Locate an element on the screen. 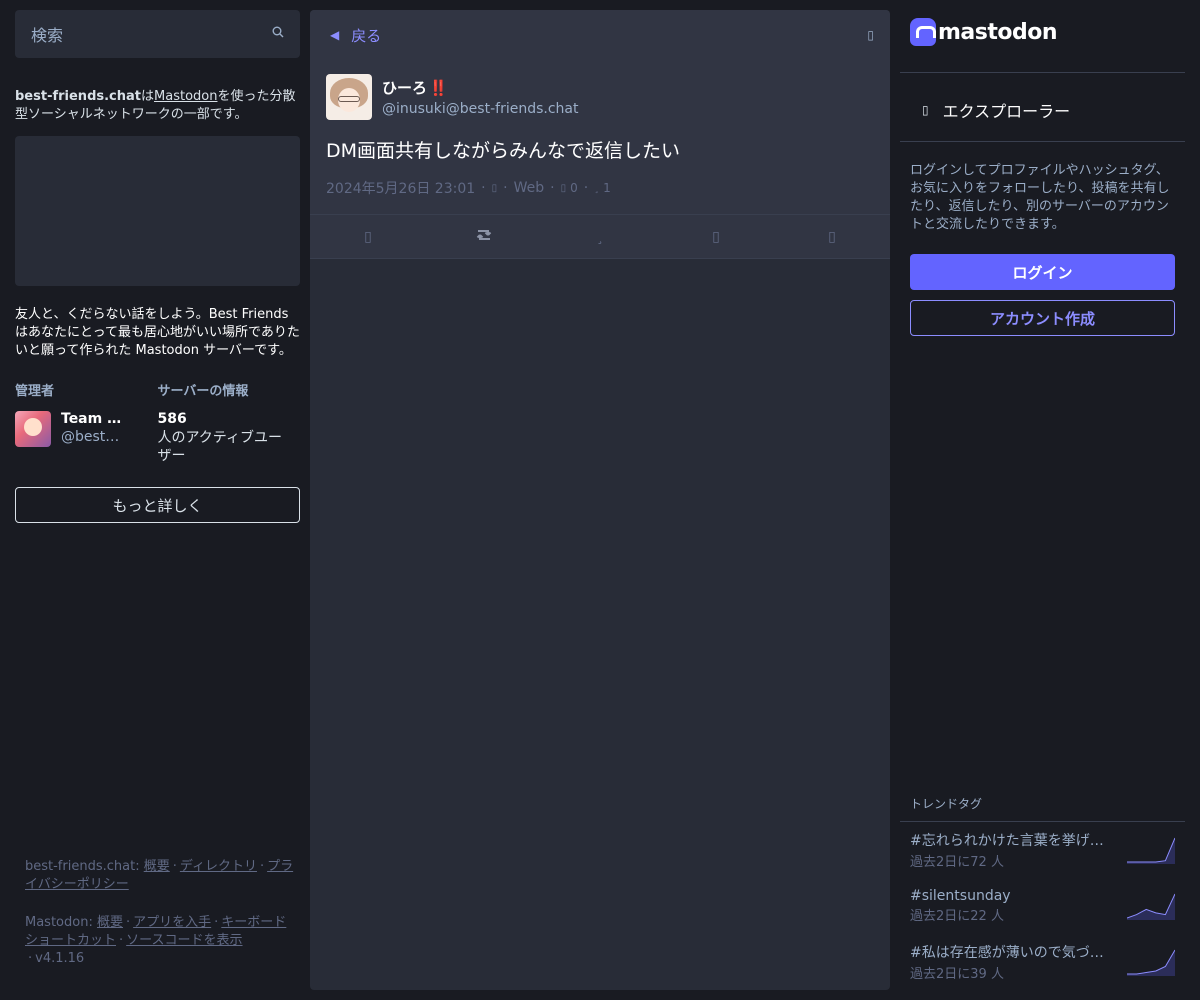 The width and height of the screenshot is (1200, 1000). double-exclamation-emoji: ‼️ is located at coordinates (438, 88).